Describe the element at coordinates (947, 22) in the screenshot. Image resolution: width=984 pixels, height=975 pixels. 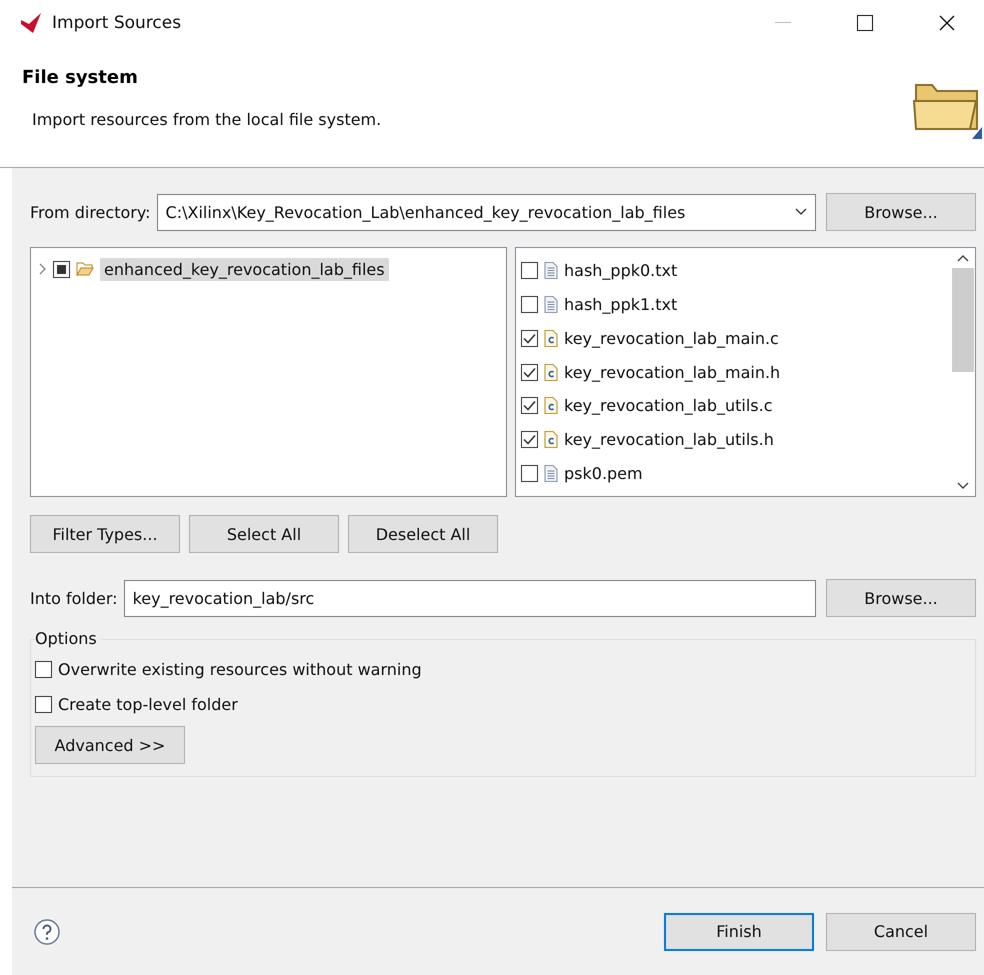
I see `close-icon` at that location.